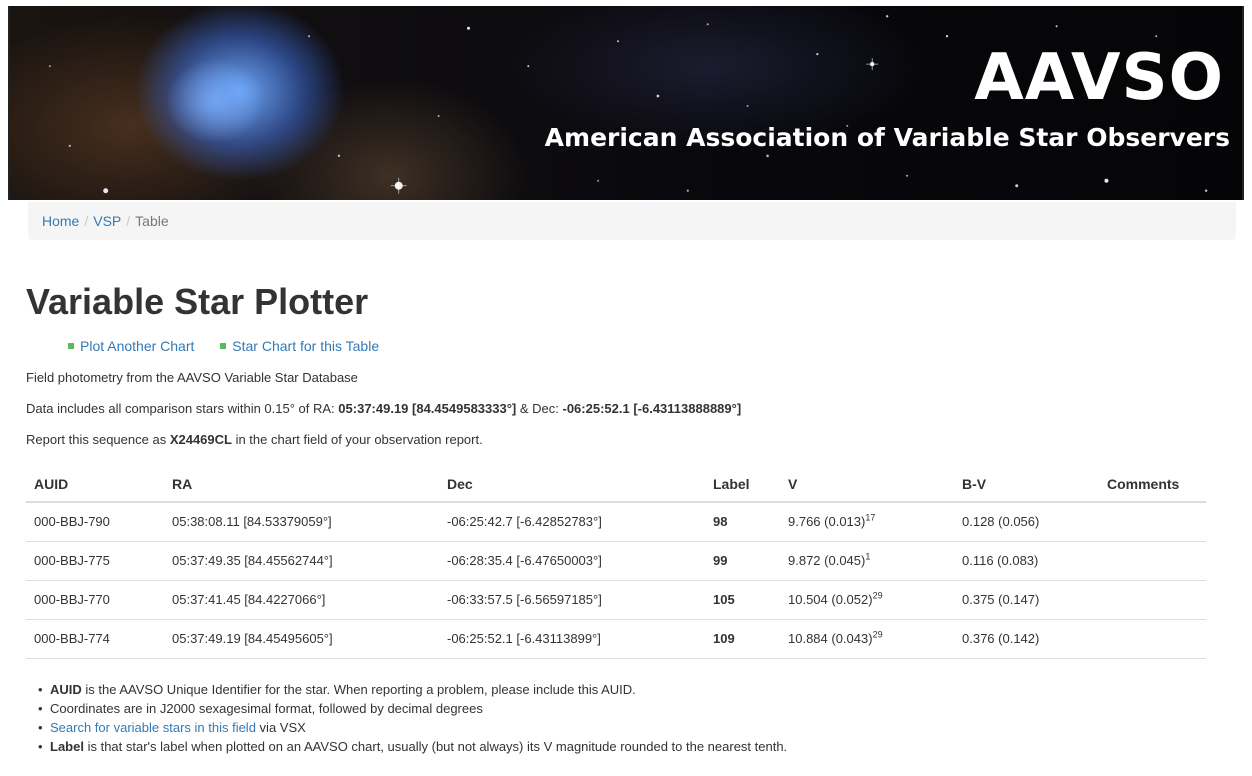  What do you see at coordinates (742, 639) in the screenshot?
I see `cell-label: 109` at bounding box center [742, 639].